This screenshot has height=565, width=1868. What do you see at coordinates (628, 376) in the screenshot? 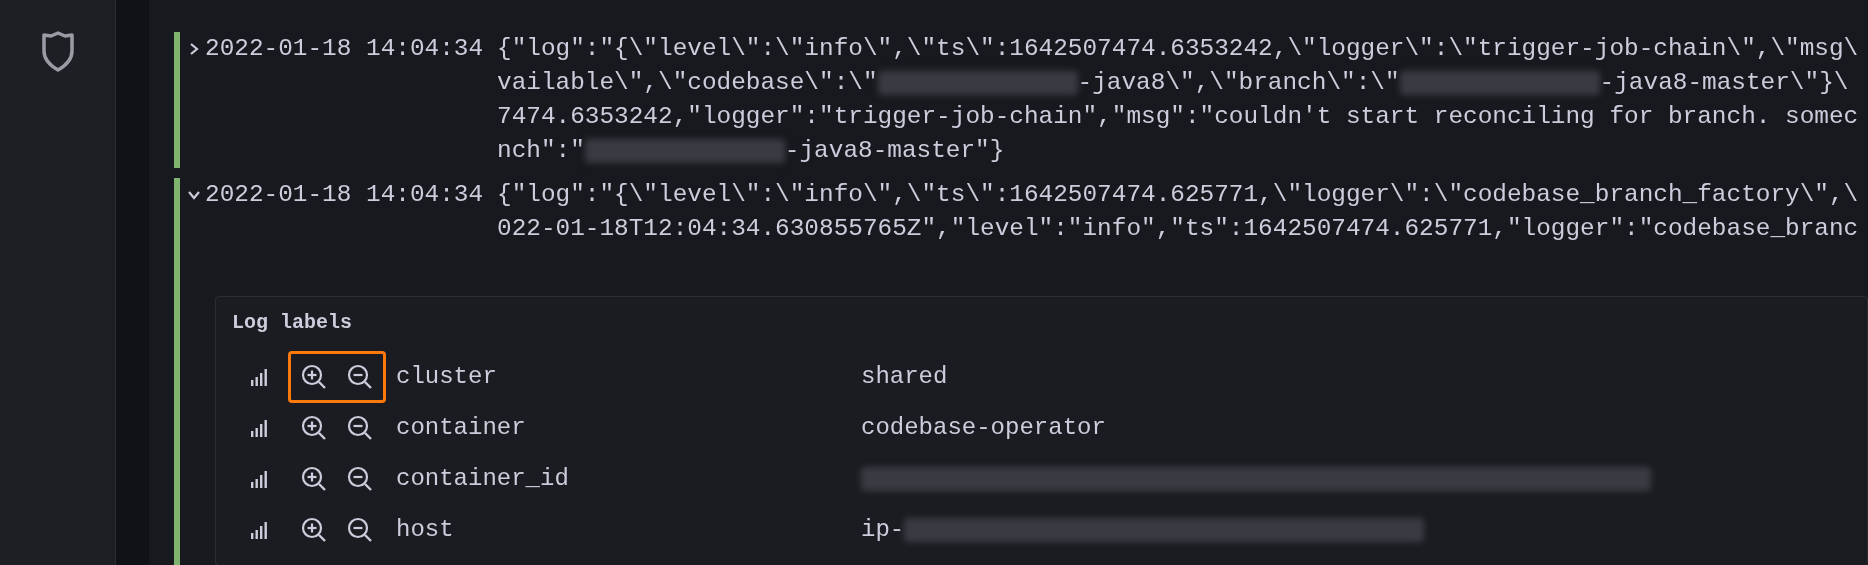
I see `label-key: cluster` at bounding box center [628, 376].